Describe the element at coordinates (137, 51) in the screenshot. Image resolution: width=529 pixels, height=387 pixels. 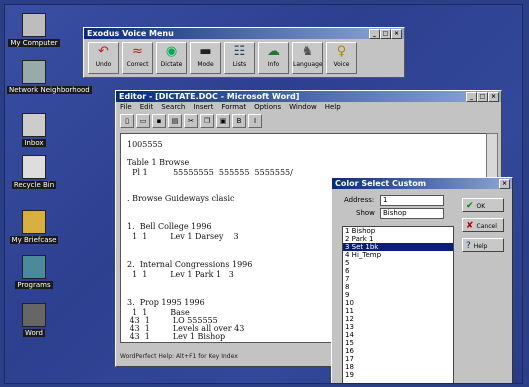
I see `correct-icon: ≈` at that location.